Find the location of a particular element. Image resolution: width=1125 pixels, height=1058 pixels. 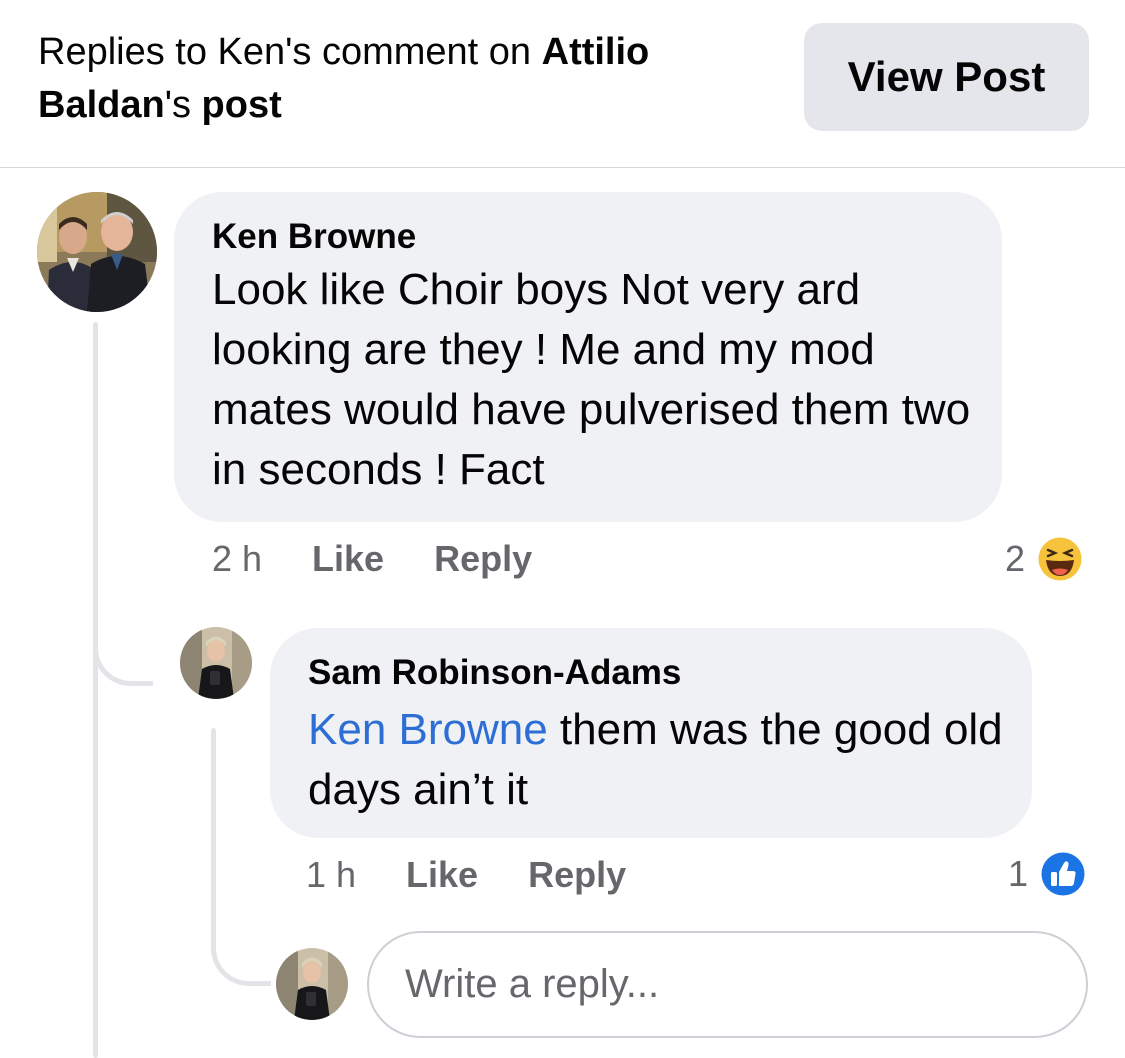

reply-reaction-count: 1 is located at coordinates (1018, 873).